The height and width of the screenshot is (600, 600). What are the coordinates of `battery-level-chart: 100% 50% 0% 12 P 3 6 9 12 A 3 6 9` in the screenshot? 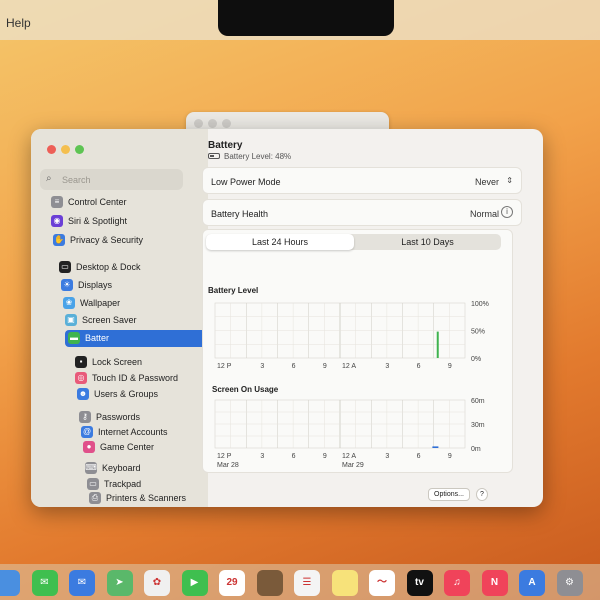 It's located at (351, 335).